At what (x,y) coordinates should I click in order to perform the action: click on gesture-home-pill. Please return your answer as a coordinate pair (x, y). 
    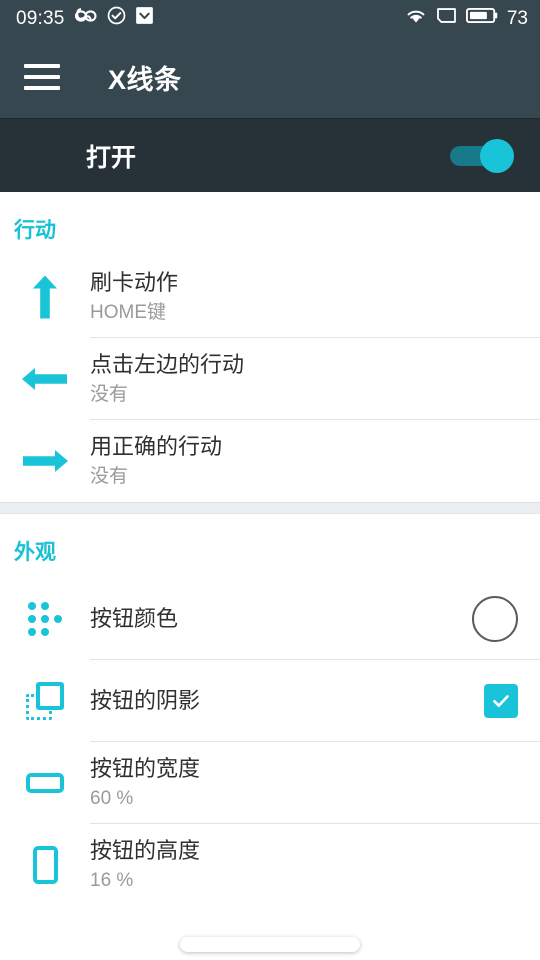
    Looking at the image, I should click on (270, 944).